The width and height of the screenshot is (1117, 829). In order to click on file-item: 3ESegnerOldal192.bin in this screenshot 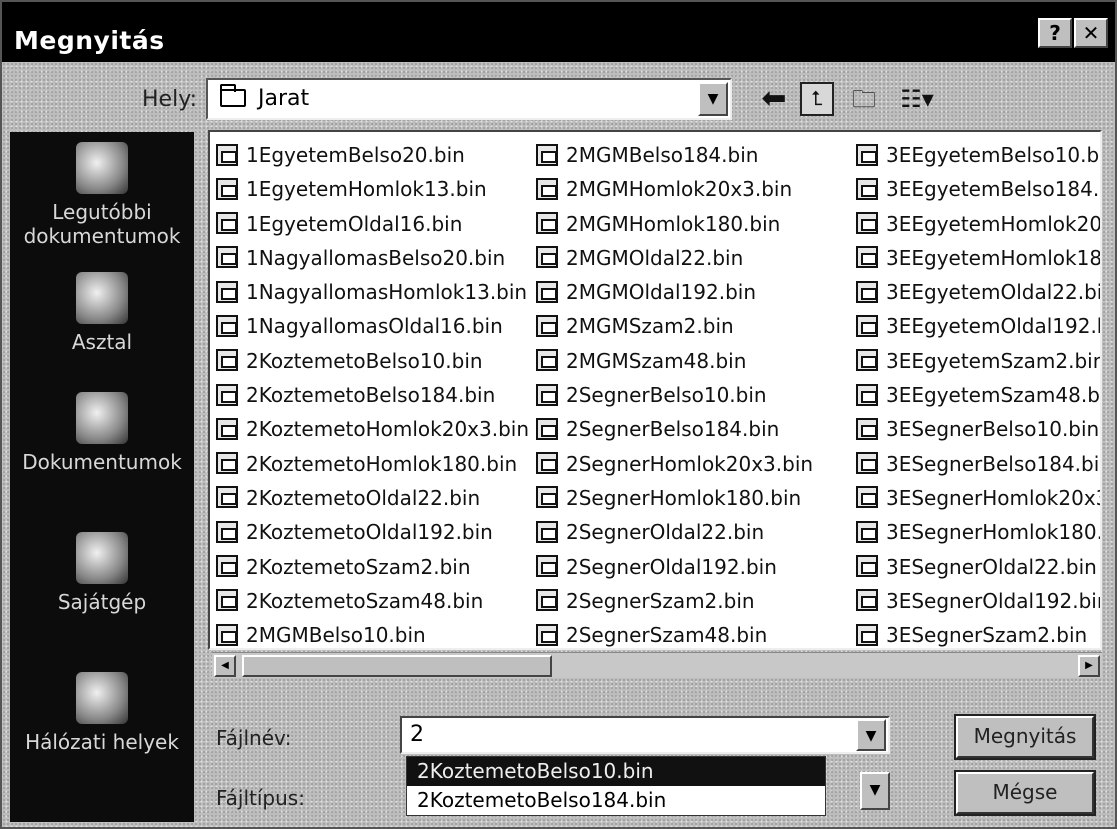, I will do `click(978, 603)`.